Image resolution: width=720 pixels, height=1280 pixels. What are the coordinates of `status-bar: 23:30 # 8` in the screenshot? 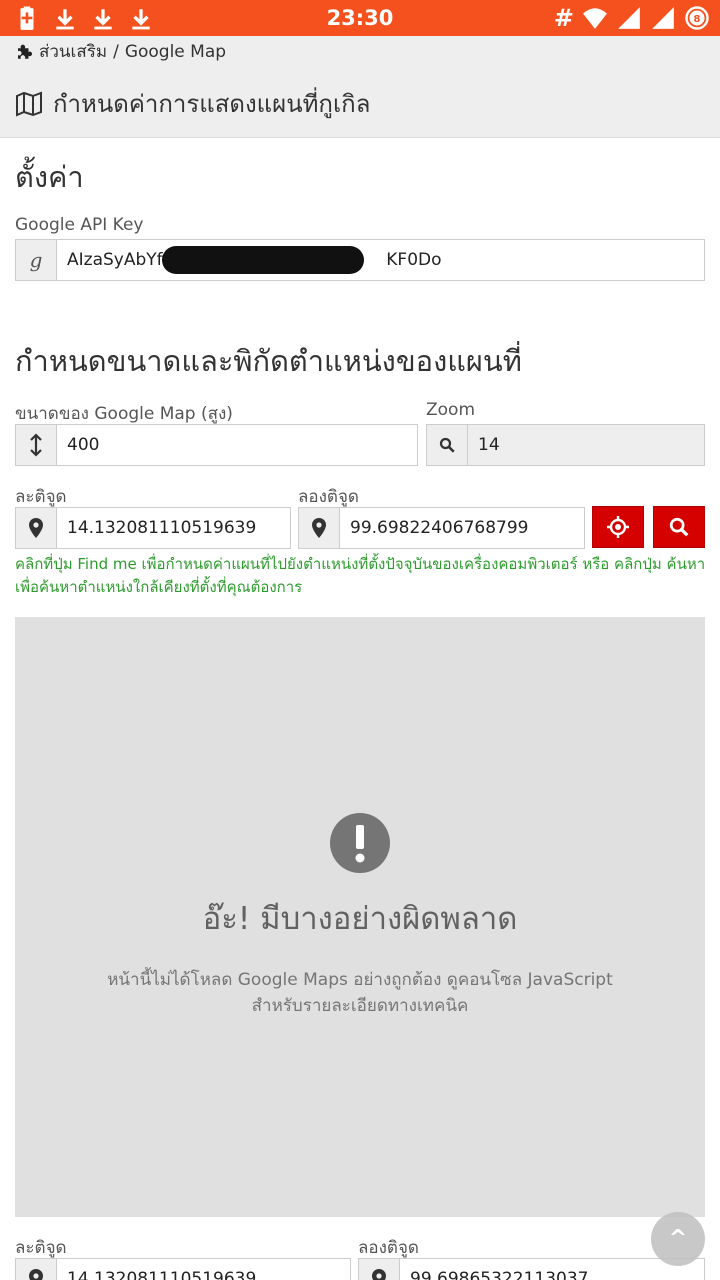 It's located at (360, 18).